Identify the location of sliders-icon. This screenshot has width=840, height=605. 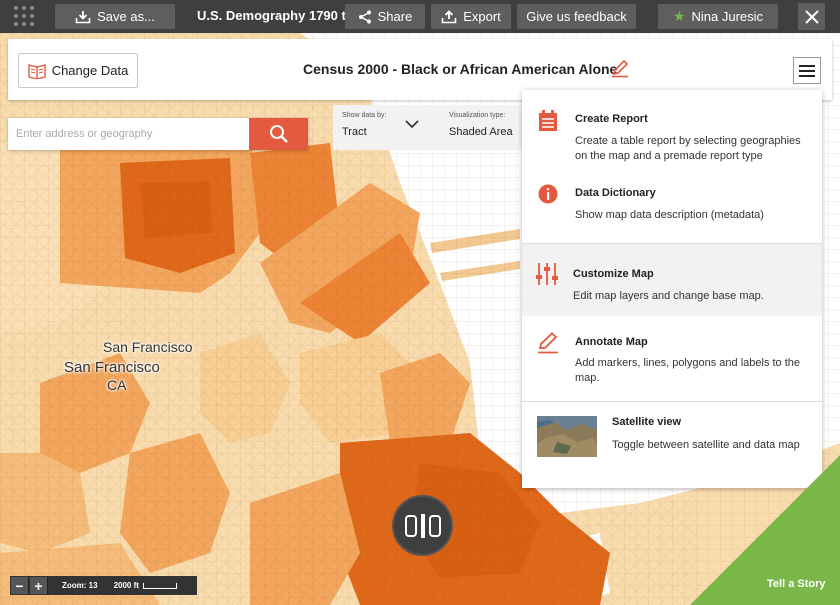
(547, 274).